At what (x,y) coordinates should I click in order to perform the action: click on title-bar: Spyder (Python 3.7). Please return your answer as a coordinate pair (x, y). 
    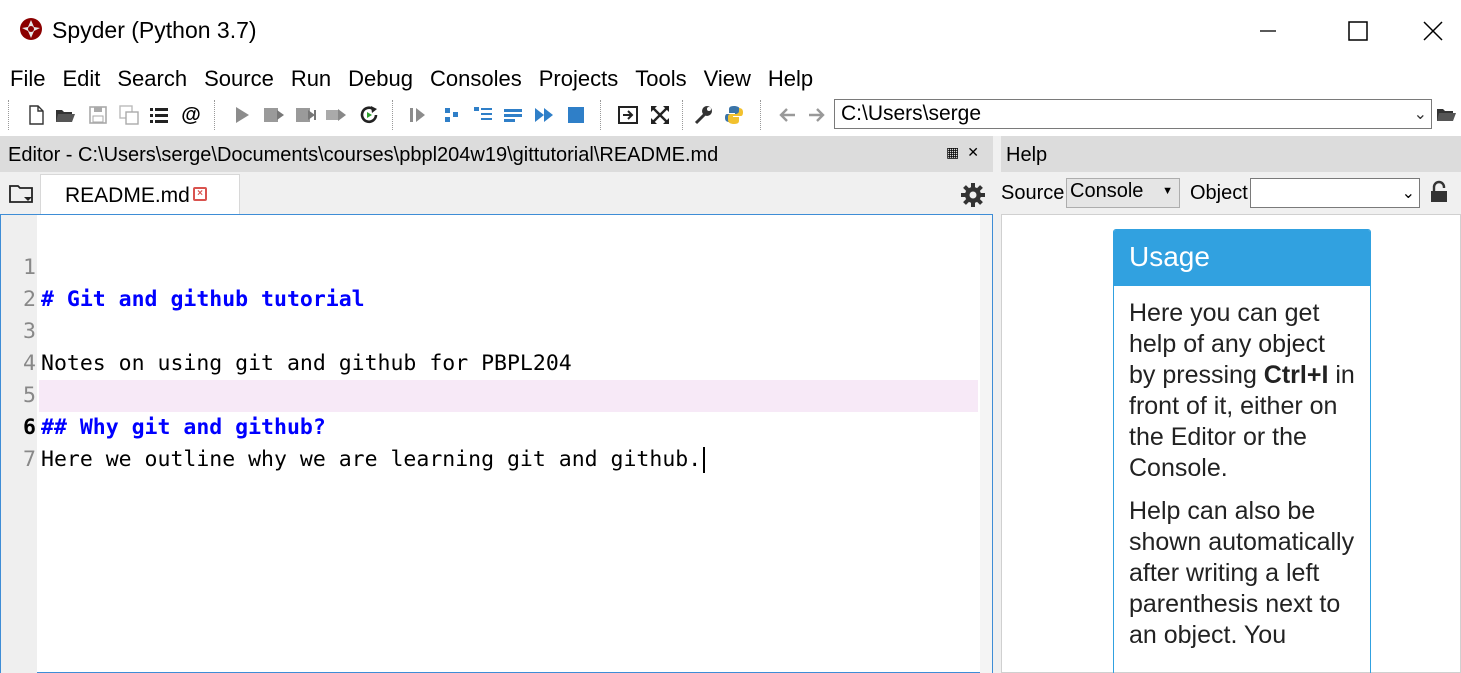
    Looking at the image, I should click on (730, 31).